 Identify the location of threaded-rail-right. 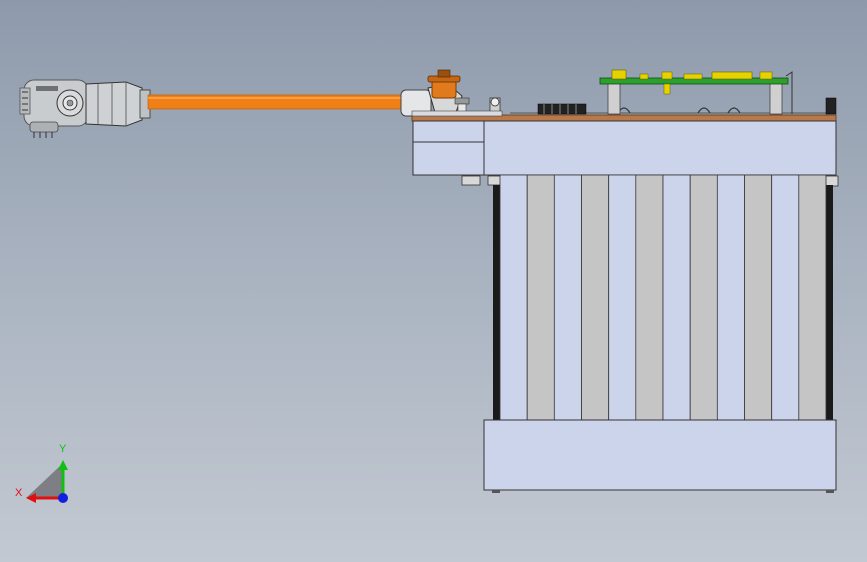
(829, 302).